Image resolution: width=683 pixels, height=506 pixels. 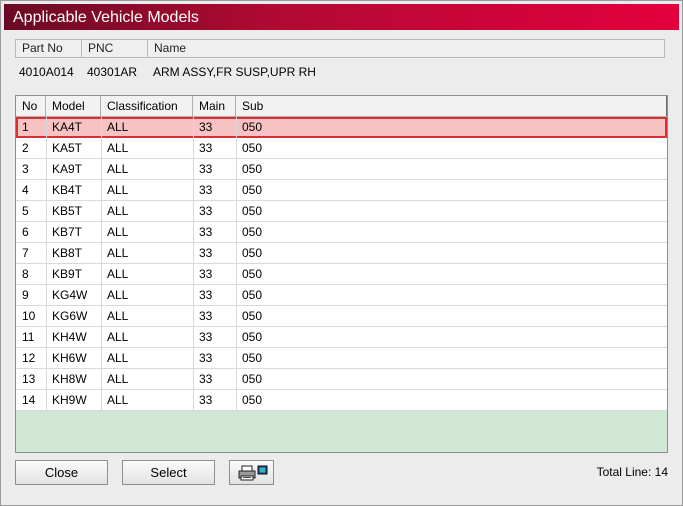 What do you see at coordinates (69, 358) in the screenshot?
I see `cell-model: KH6W` at bounding box center [69, 358].